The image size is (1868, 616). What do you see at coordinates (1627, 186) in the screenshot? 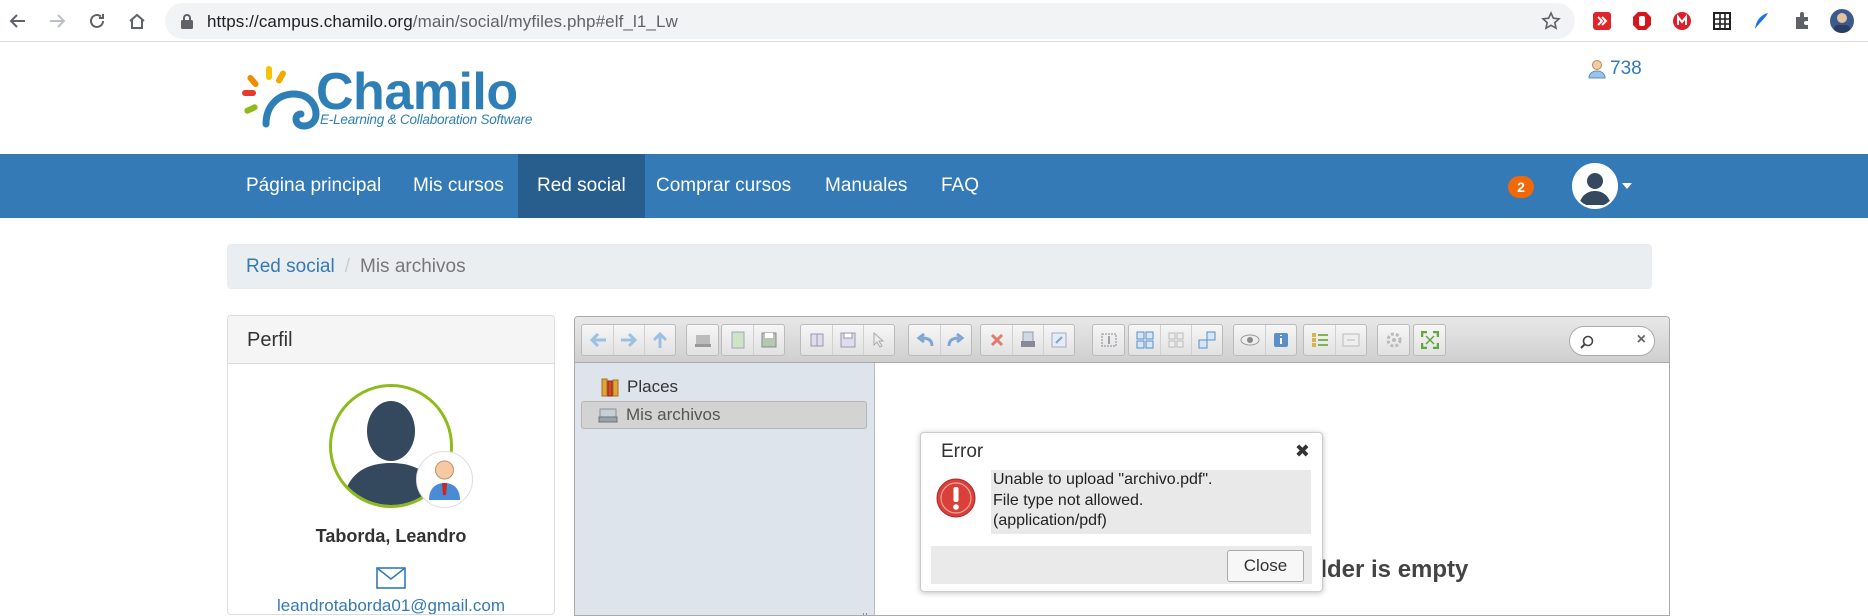
I see `chevron-down-icon` at bounding box center [1627, 186].